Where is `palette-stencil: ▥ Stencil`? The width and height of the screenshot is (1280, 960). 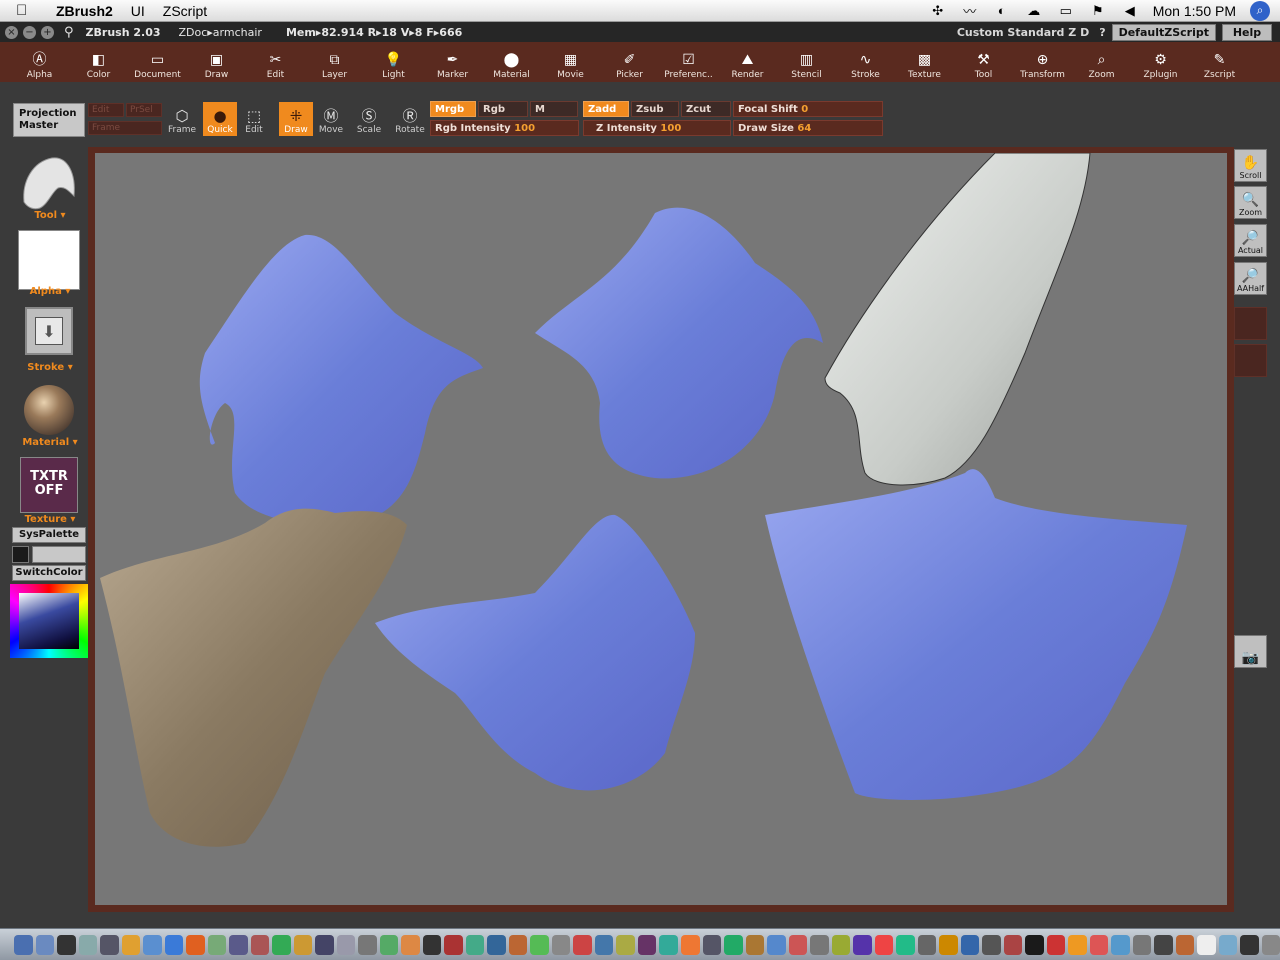 palette-stencil: ▥ Stencil is located at coordinates (806, 62).